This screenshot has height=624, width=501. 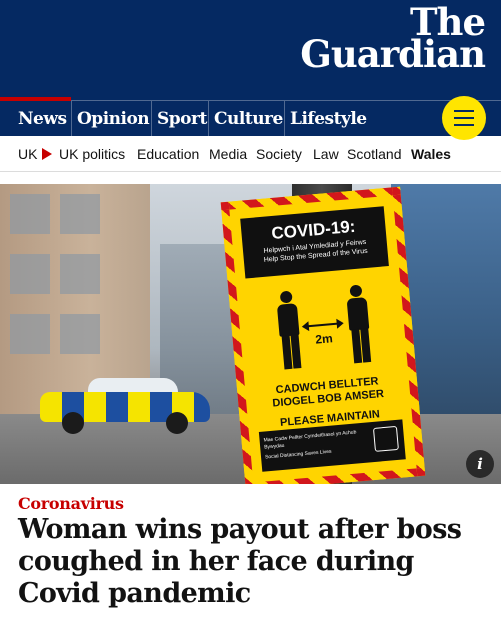 I want to click on subnav-item-society: Society, so click(x=279, y=154).